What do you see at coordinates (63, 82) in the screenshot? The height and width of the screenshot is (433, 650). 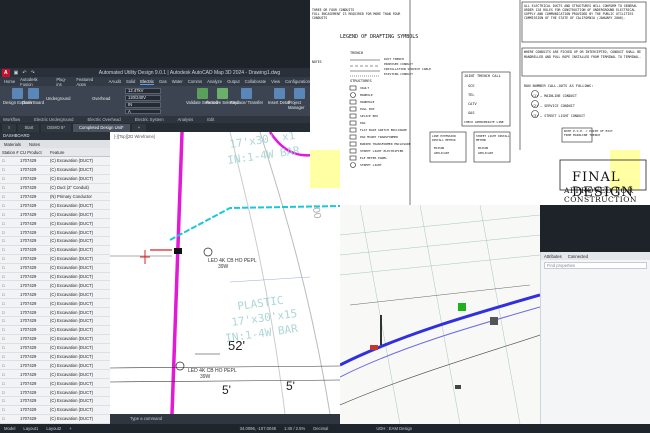 I see `ribbon-tab-plug-ins: Plug-ins` at bounding box center [63, 82].